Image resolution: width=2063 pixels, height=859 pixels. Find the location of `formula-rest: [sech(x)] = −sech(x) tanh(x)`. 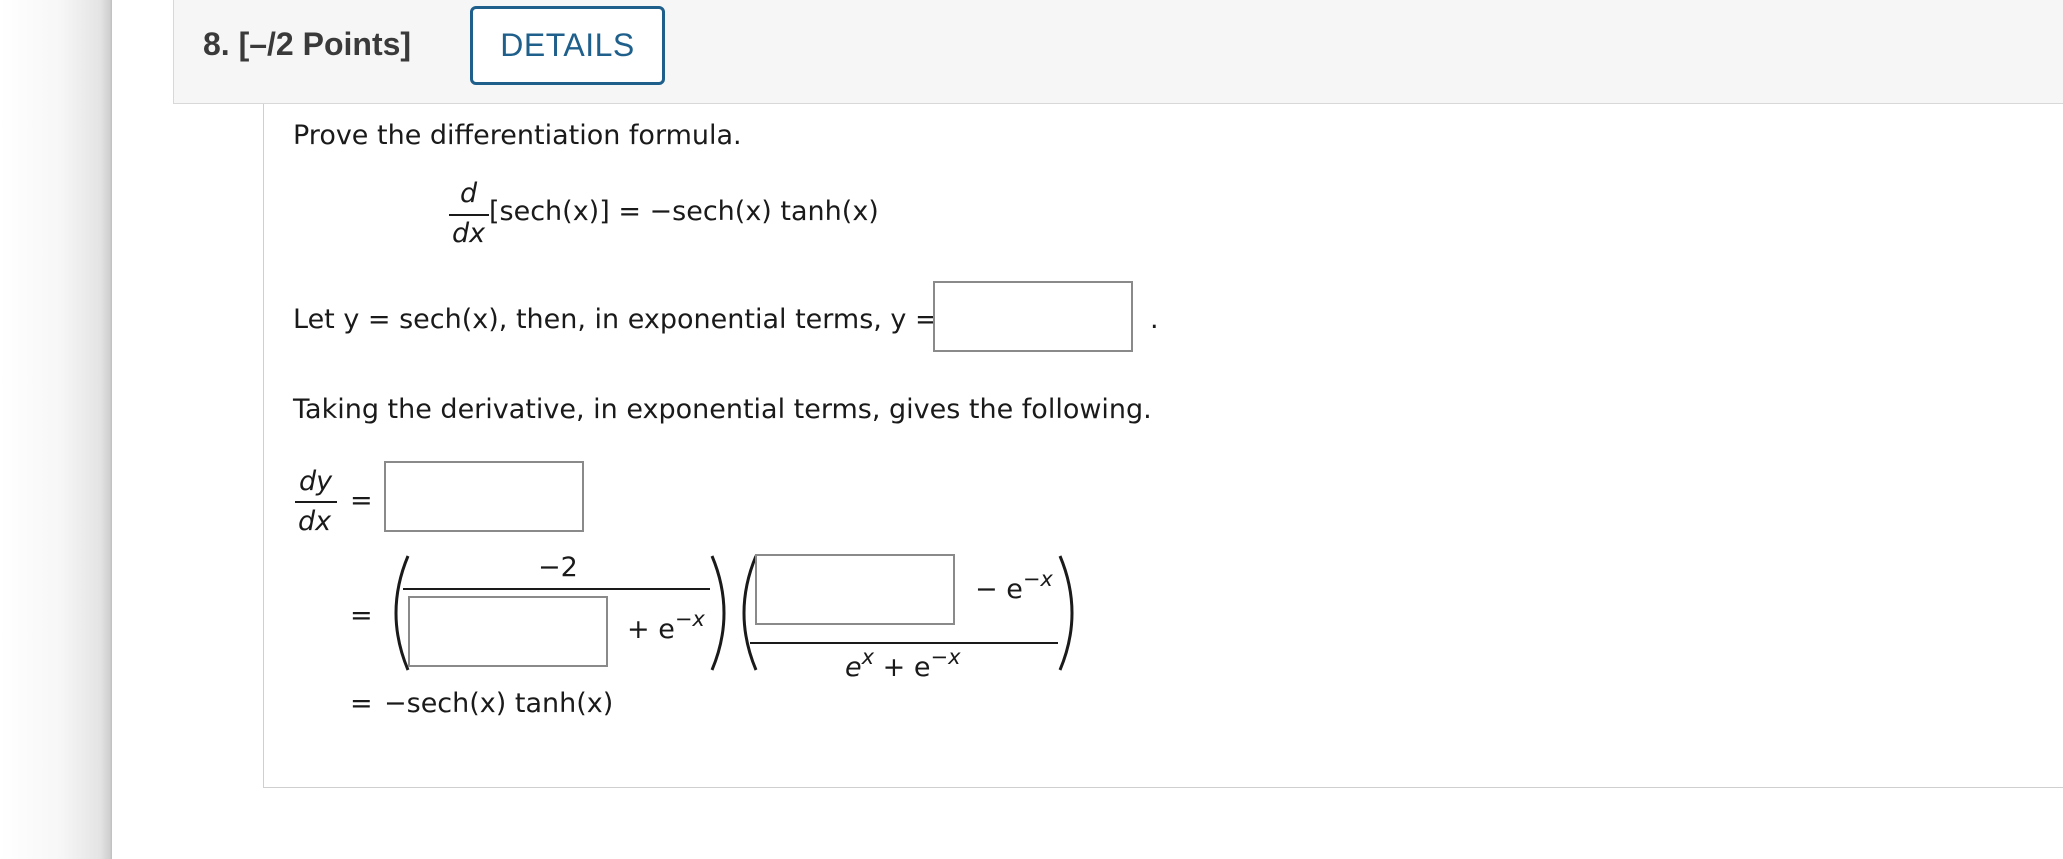

formula-rest: [sech(x)] = −sech(x) tanh(x) is located at coordinates (684, 211).